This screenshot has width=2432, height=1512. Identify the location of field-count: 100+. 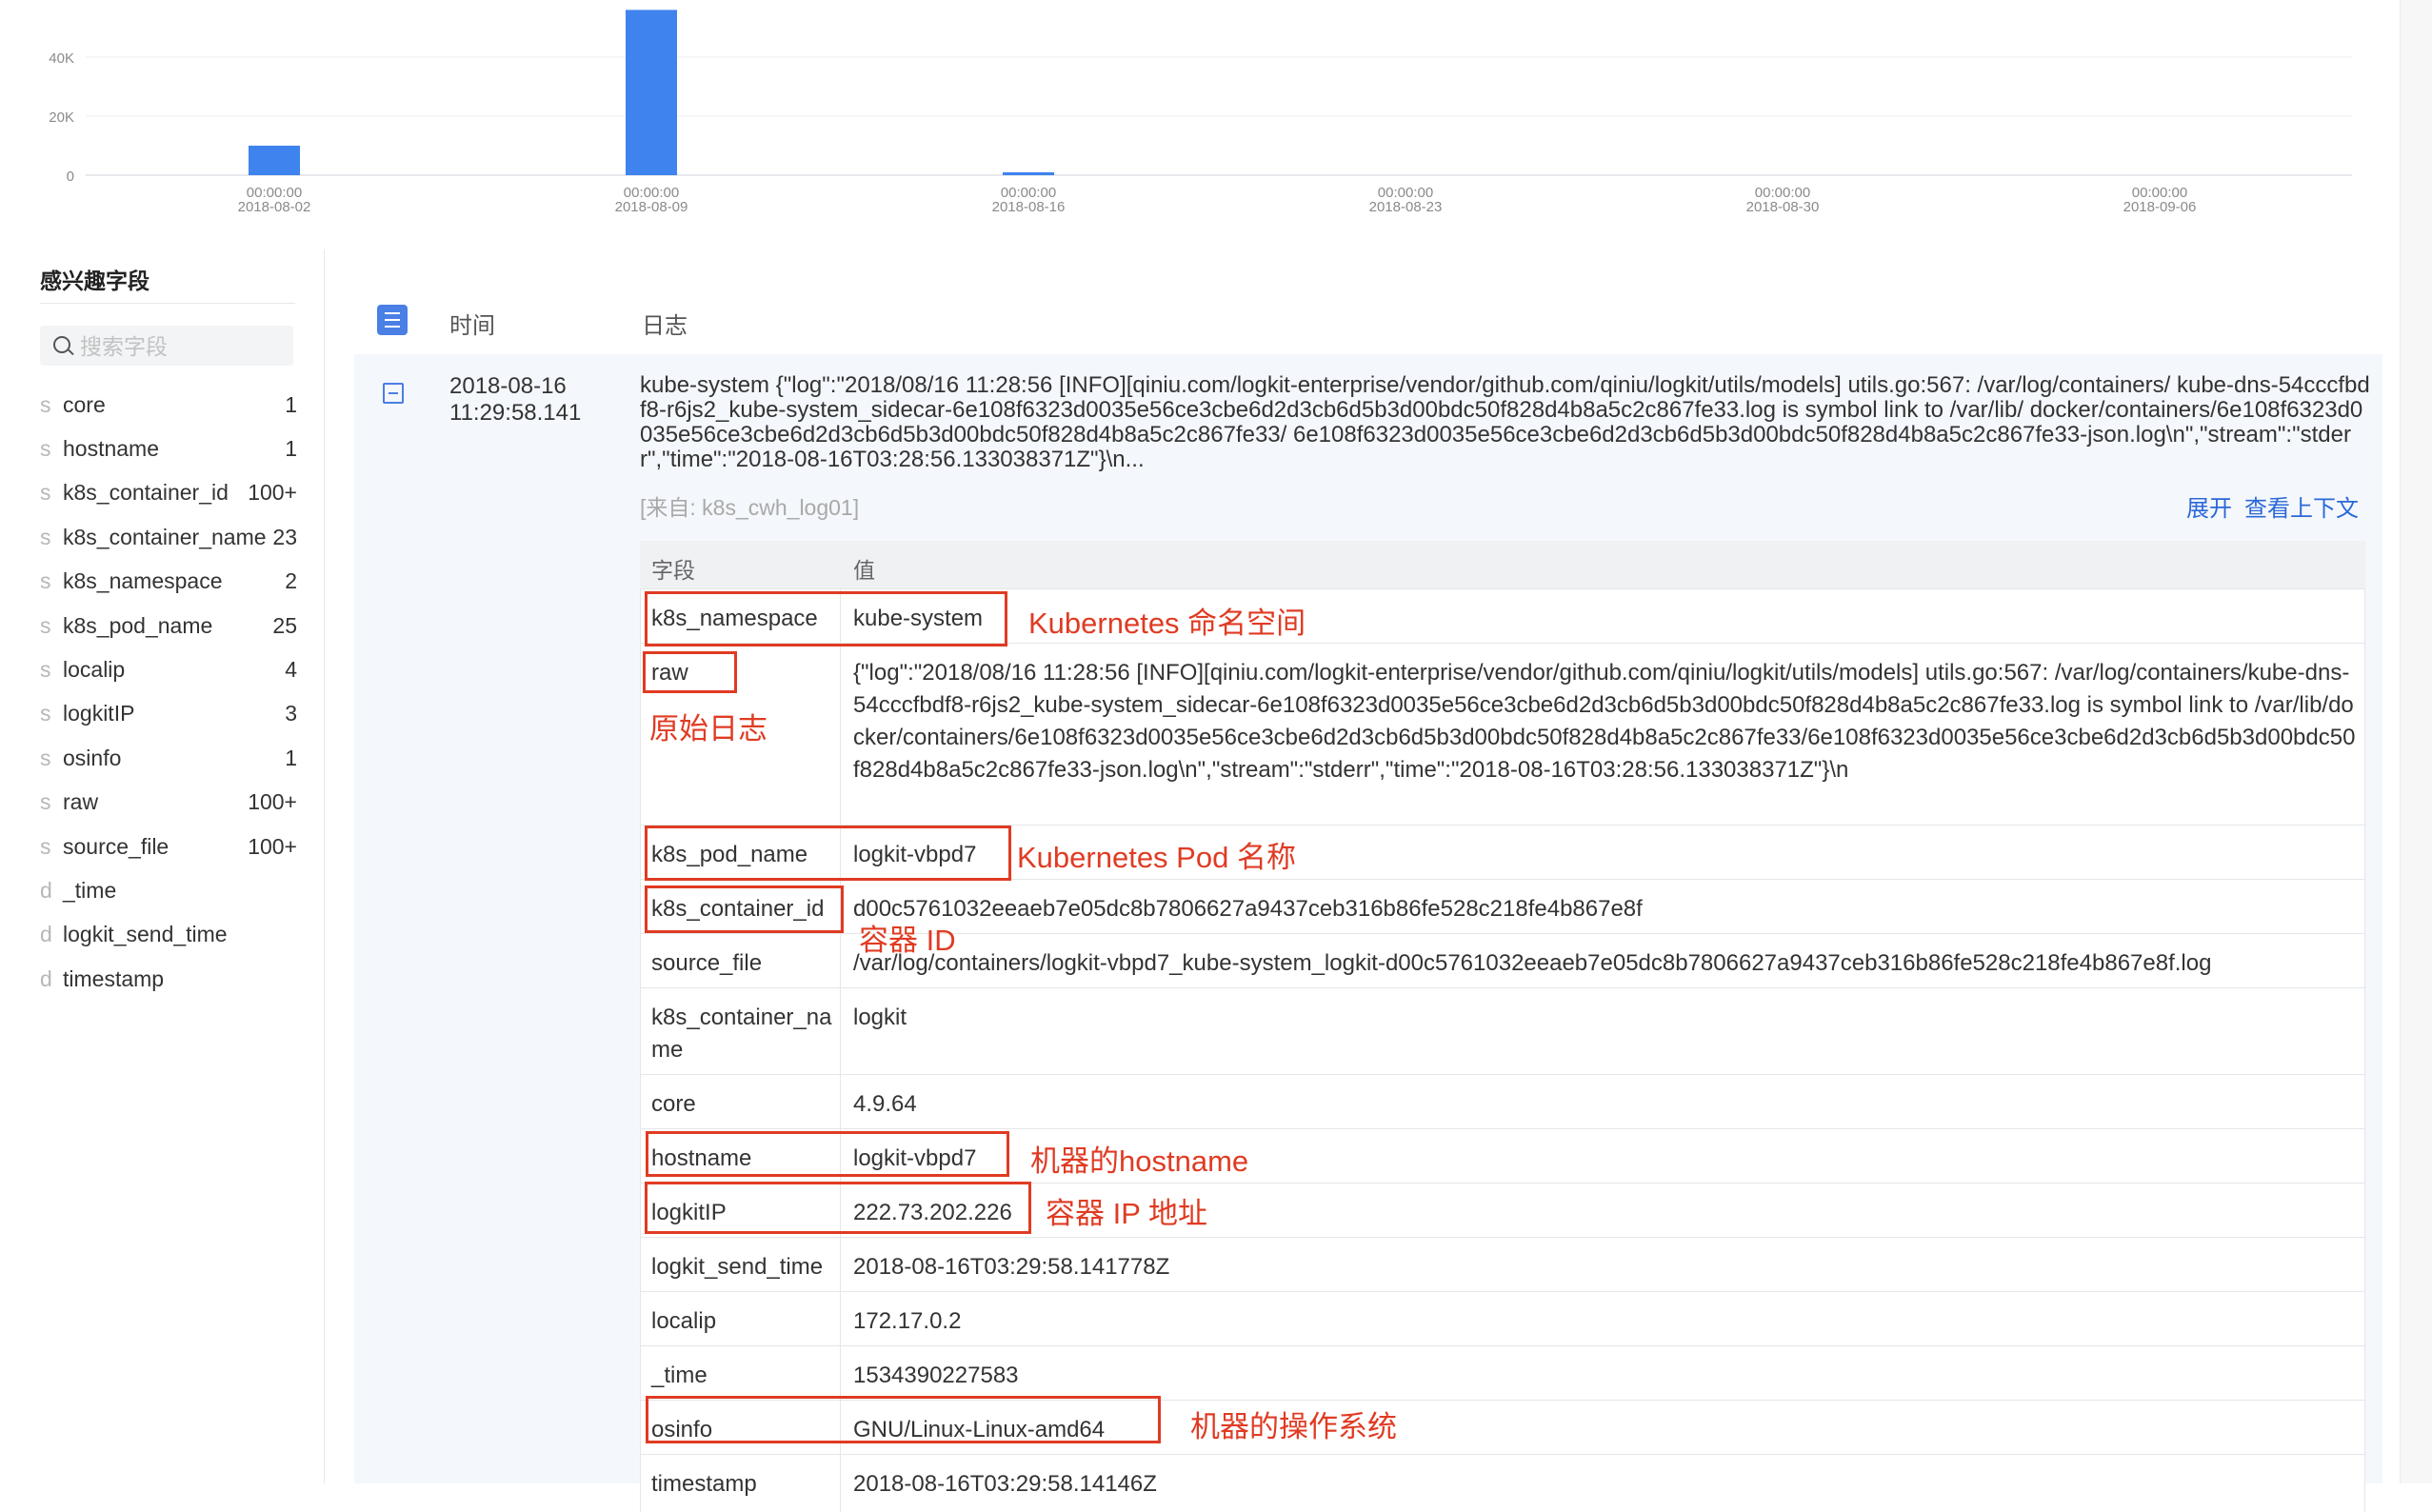
(272, 493).